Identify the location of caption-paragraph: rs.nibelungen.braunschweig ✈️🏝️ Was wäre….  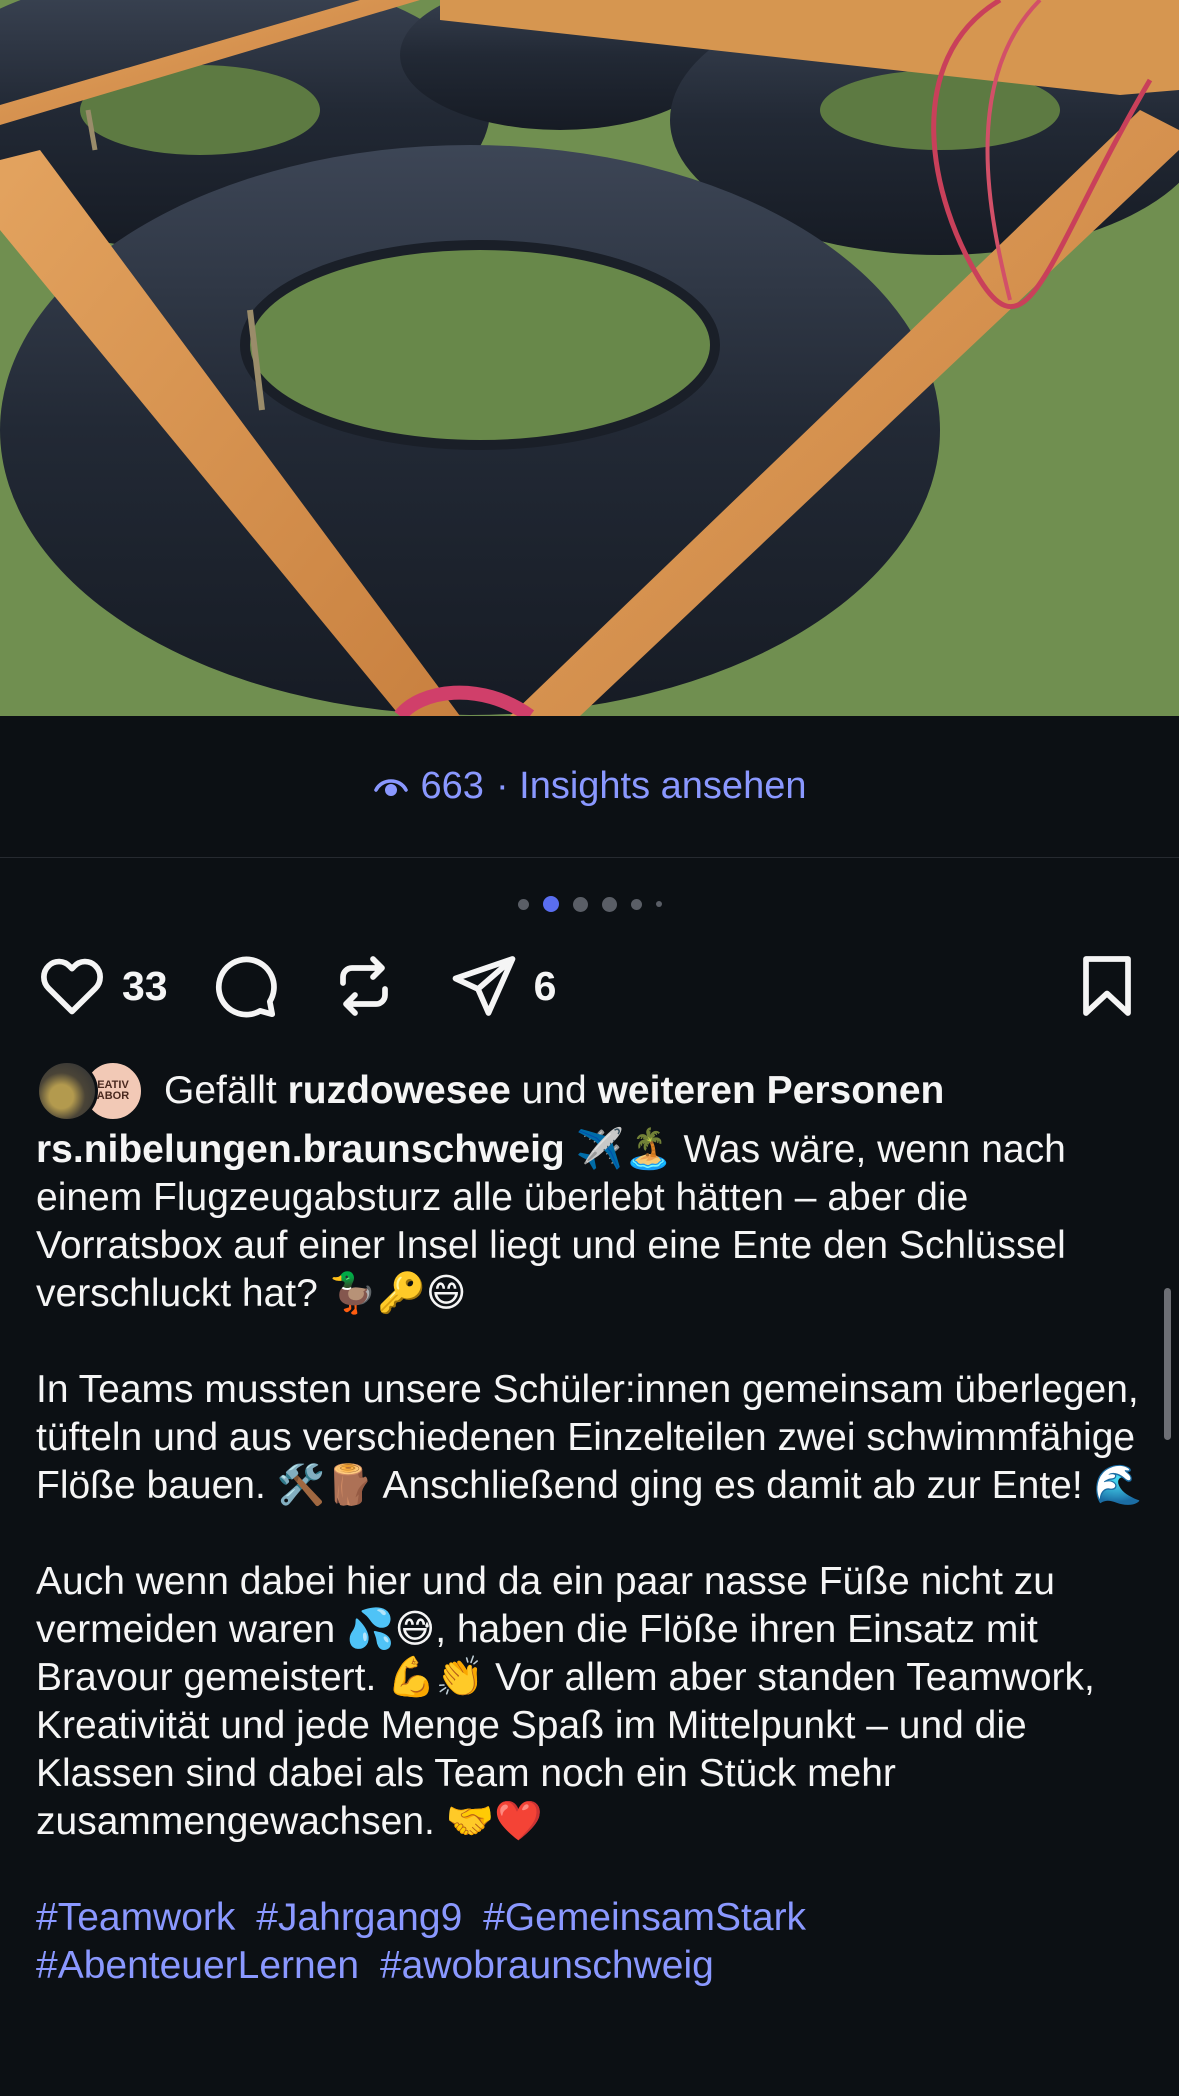
(591, 1222).